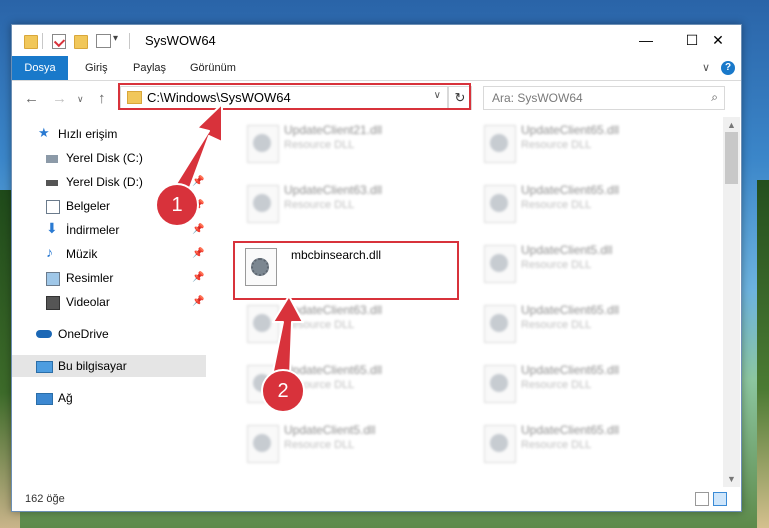  What do you see at coordinates (283, 391) in the screenshot?
I see `step-2-badge: 2` at bounding box center [283, 391].